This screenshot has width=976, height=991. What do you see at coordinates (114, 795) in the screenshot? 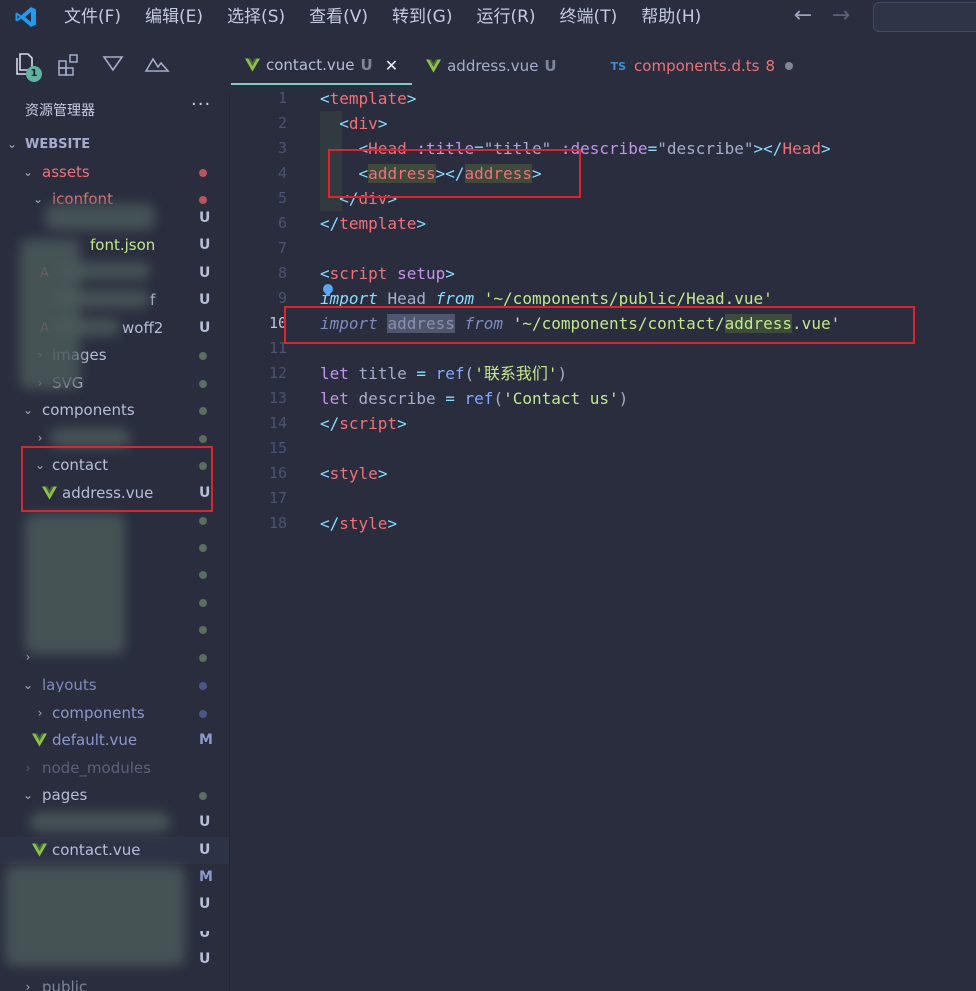
I see `tree-folder-pages: ⌄ pages` at bounding box center [114, 795].